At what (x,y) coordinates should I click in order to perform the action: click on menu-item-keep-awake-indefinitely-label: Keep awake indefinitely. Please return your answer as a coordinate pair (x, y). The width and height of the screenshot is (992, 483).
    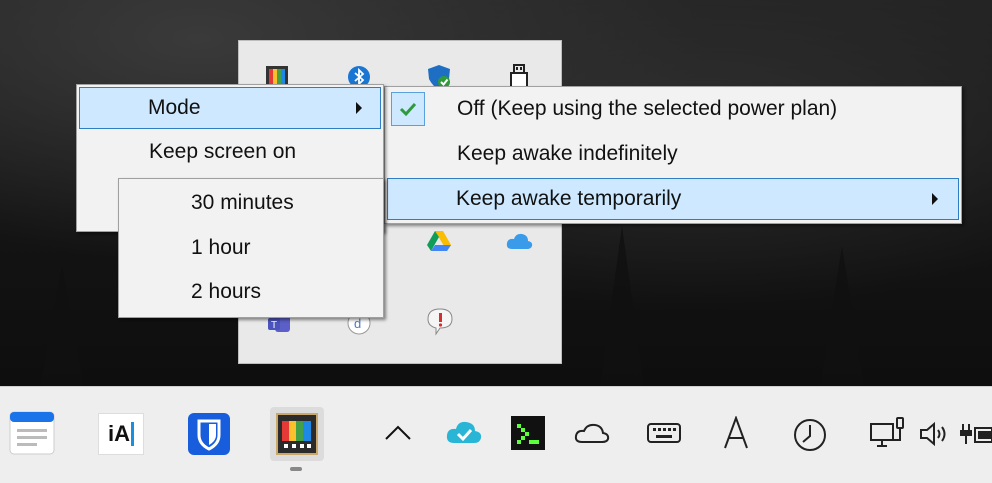
    Looking at the image, I should click on (567, 153).